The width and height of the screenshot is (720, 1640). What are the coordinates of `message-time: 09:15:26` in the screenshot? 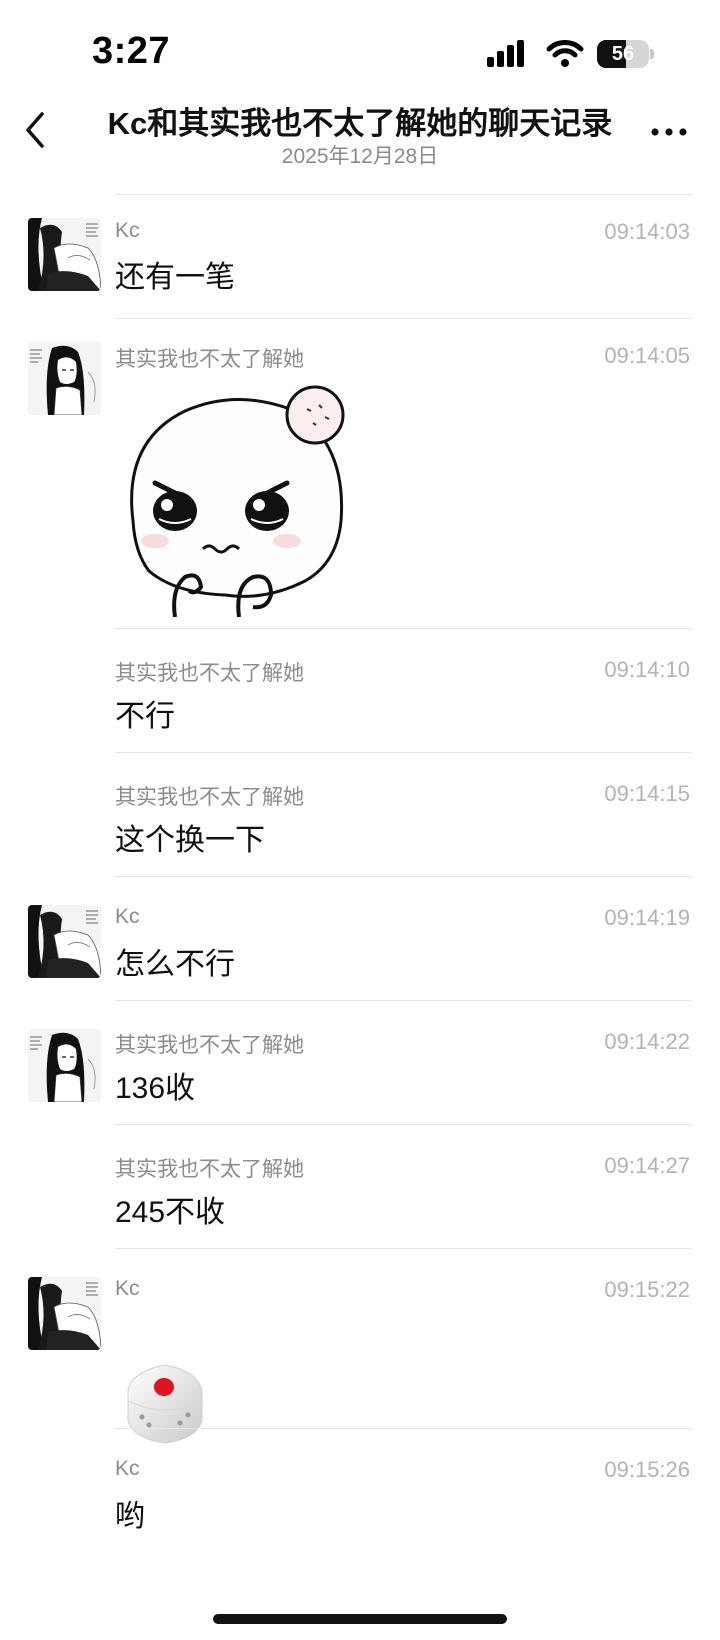 It's located at (647, 1469).